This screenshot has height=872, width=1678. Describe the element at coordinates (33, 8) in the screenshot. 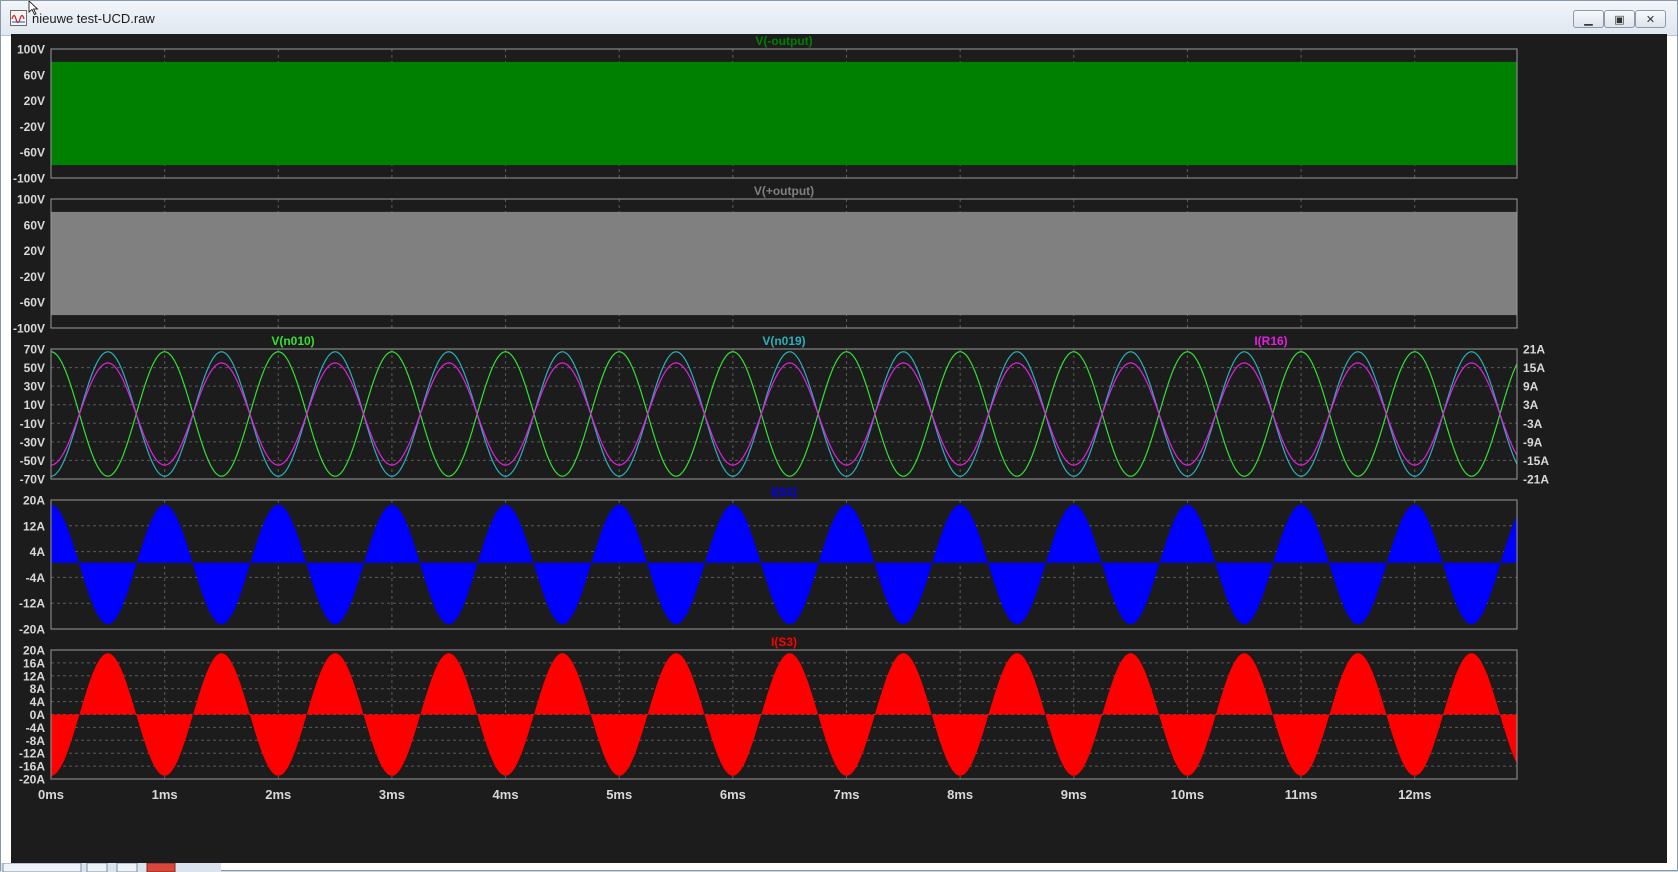

I see `mouse-cursor-icon` at that location.